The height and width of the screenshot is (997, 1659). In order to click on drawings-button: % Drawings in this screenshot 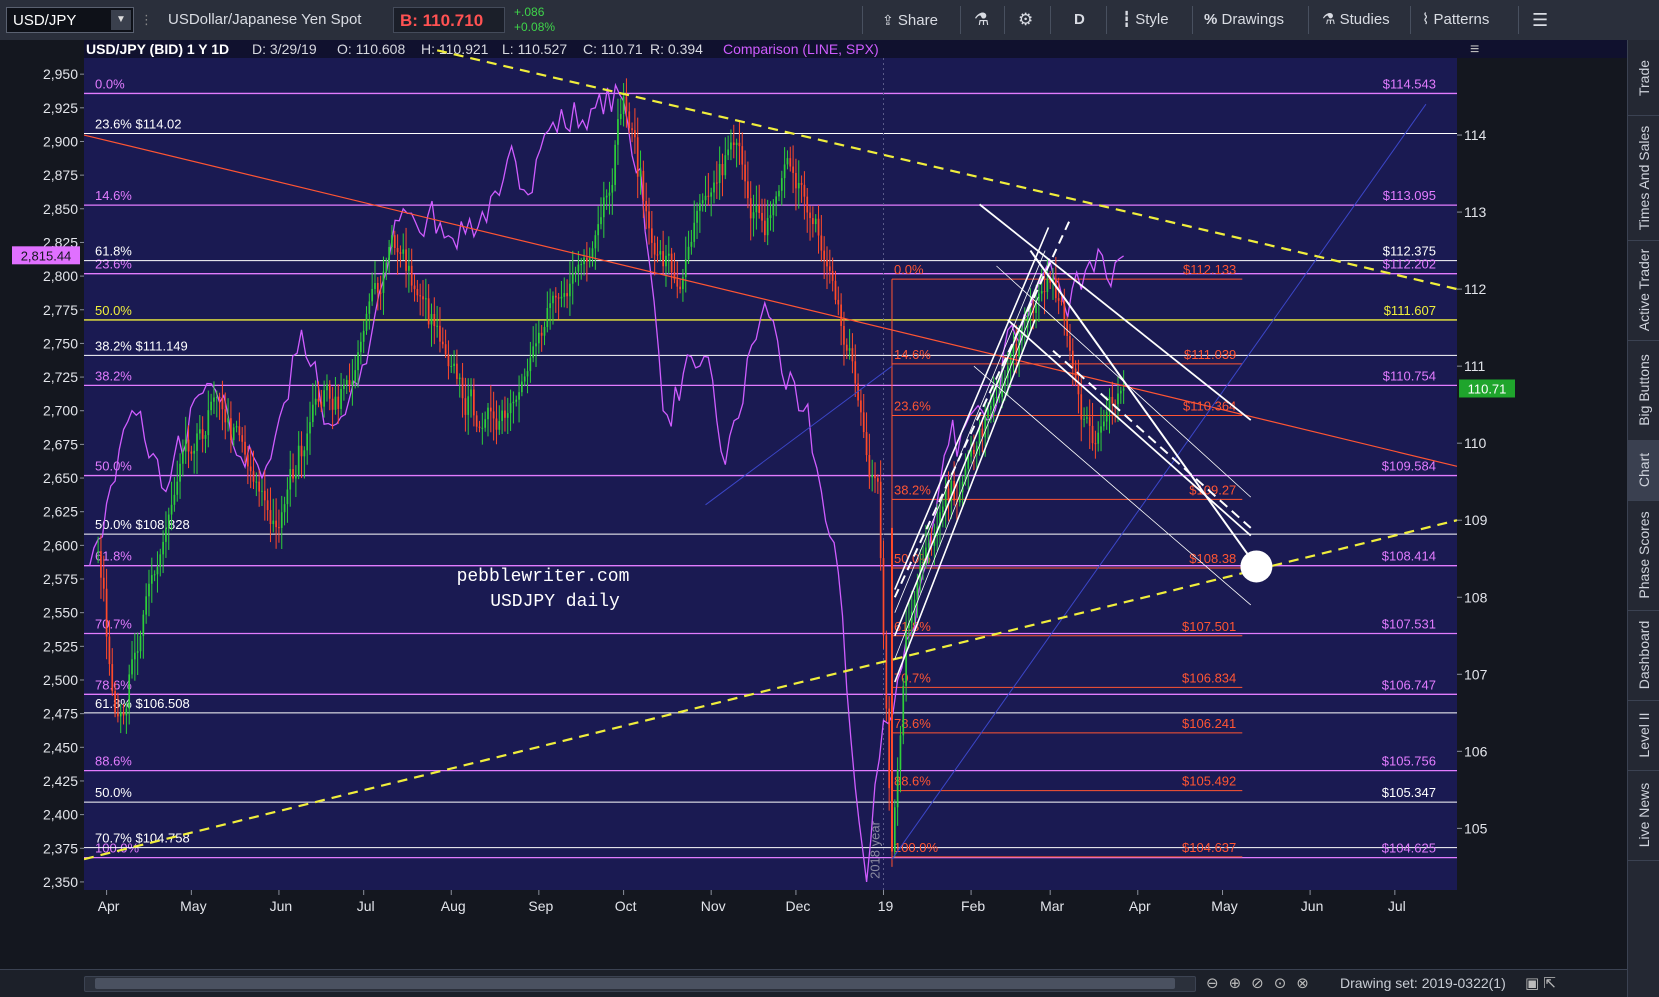, I will do `click(1244, 20)`.